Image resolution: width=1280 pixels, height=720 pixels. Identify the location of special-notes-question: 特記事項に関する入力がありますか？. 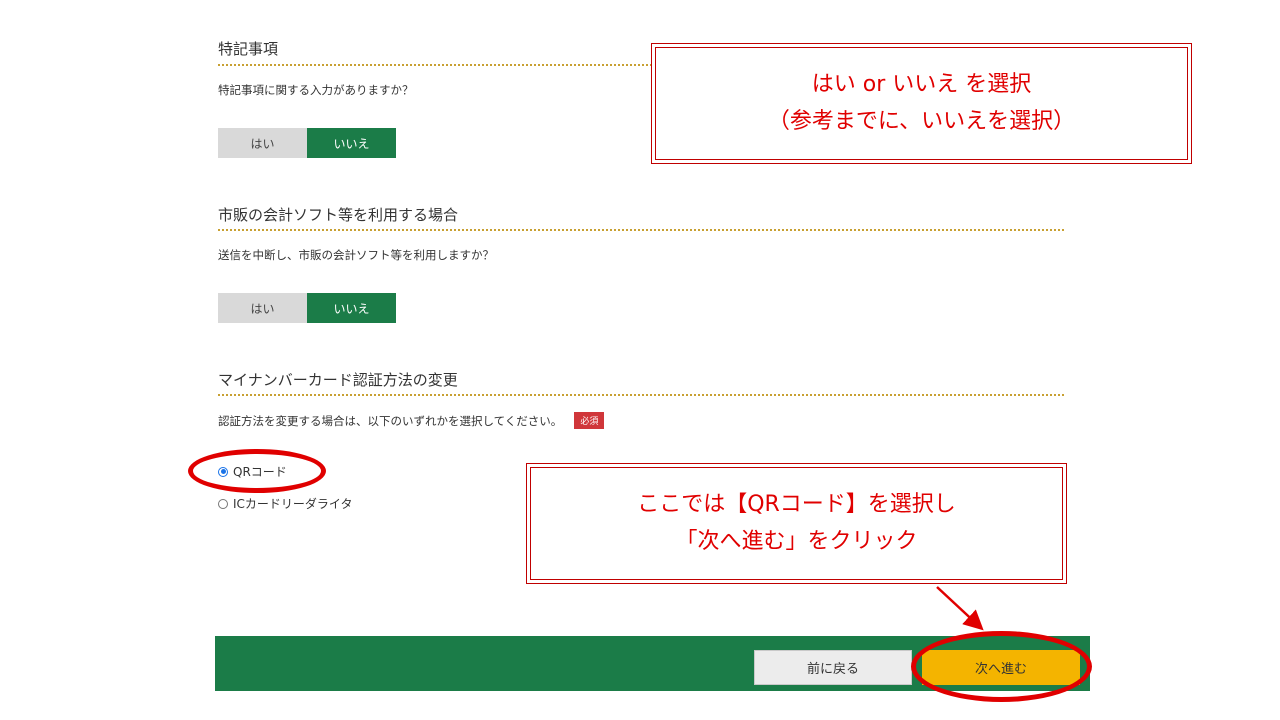
(316, 90).